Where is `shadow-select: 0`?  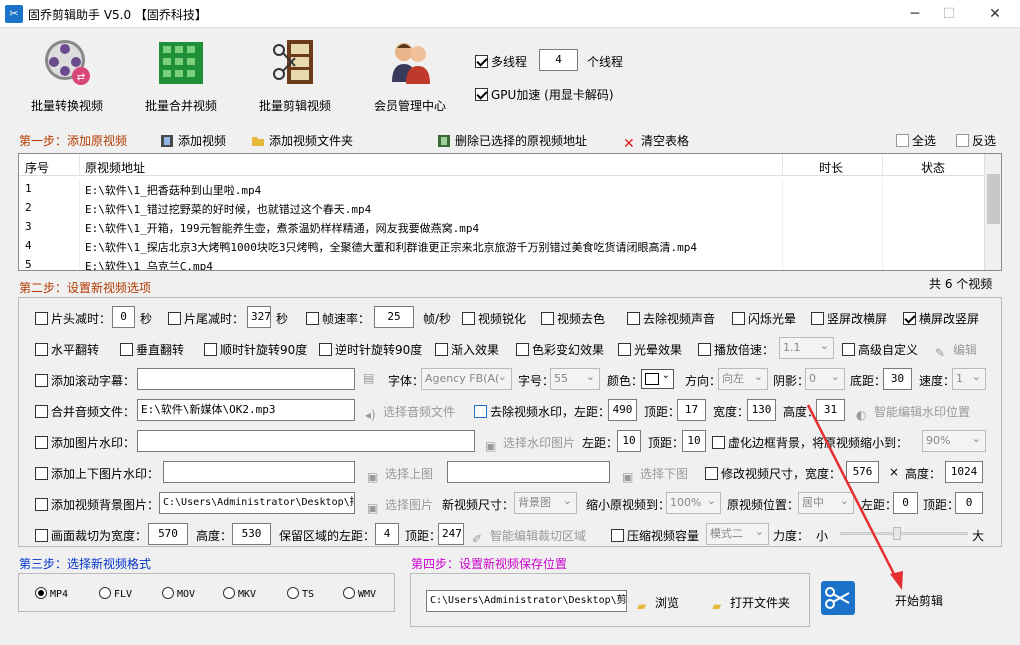
shadow-select: 0 is located at coordinates (825, 378).